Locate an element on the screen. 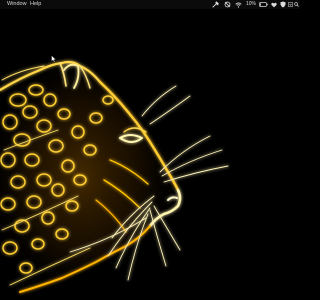 This screenshot has height=300, width=320. menu-help: Help is located at coordinates (35, 4).